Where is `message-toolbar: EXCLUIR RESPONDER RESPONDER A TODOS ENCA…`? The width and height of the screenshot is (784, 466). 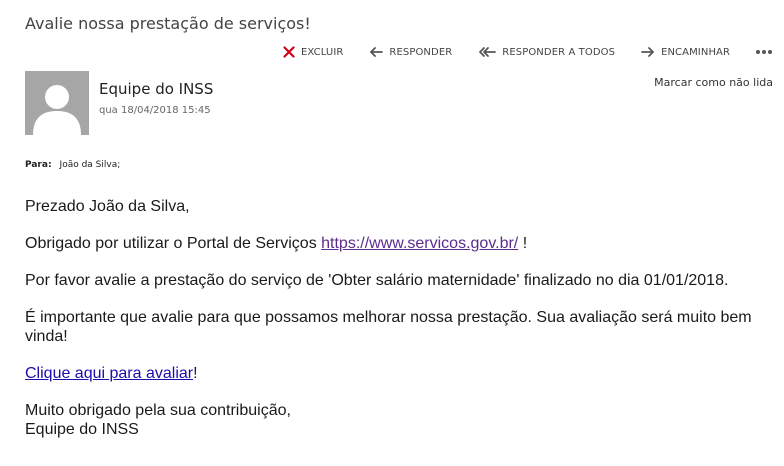 message-toolbar: EXCLUIR RESPONDER RESPONDER A TODOS ENCA… is located at coordinates (506, 52).